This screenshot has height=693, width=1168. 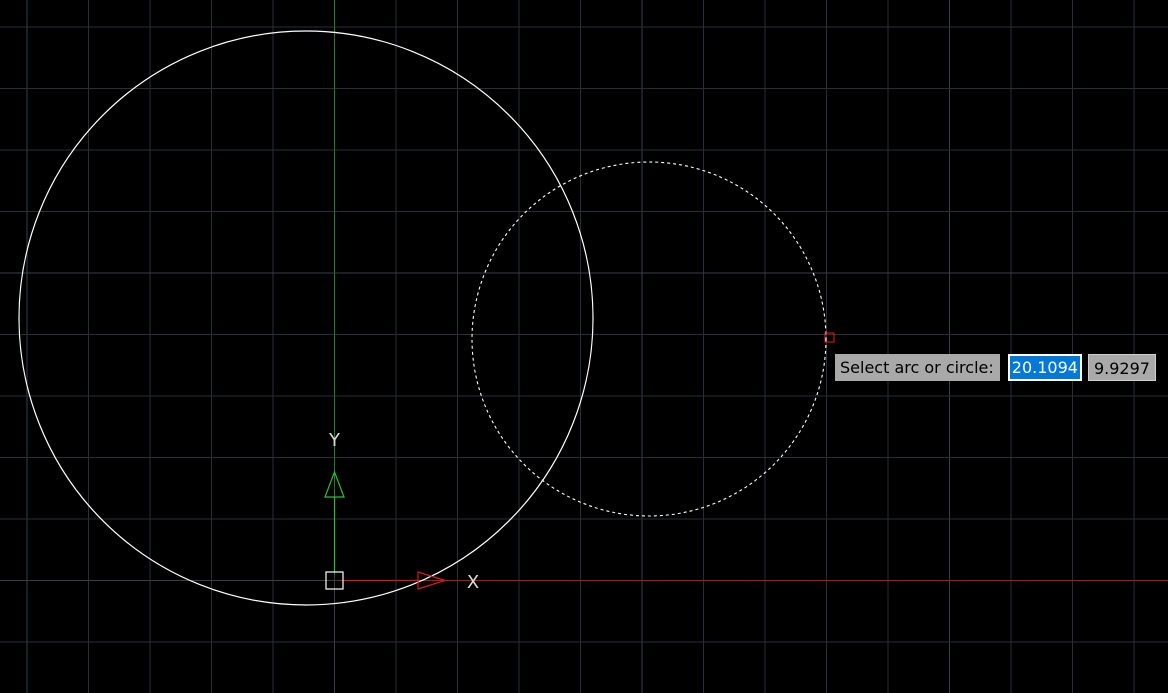 I want to click on x-coordinate-field-frame: 20.1094, so click(x=1044, y=367).